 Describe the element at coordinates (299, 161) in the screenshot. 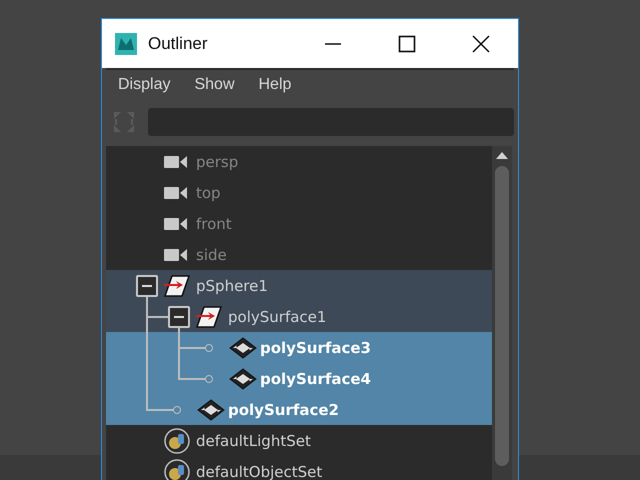

I see `outliner-row: persp` at that location.